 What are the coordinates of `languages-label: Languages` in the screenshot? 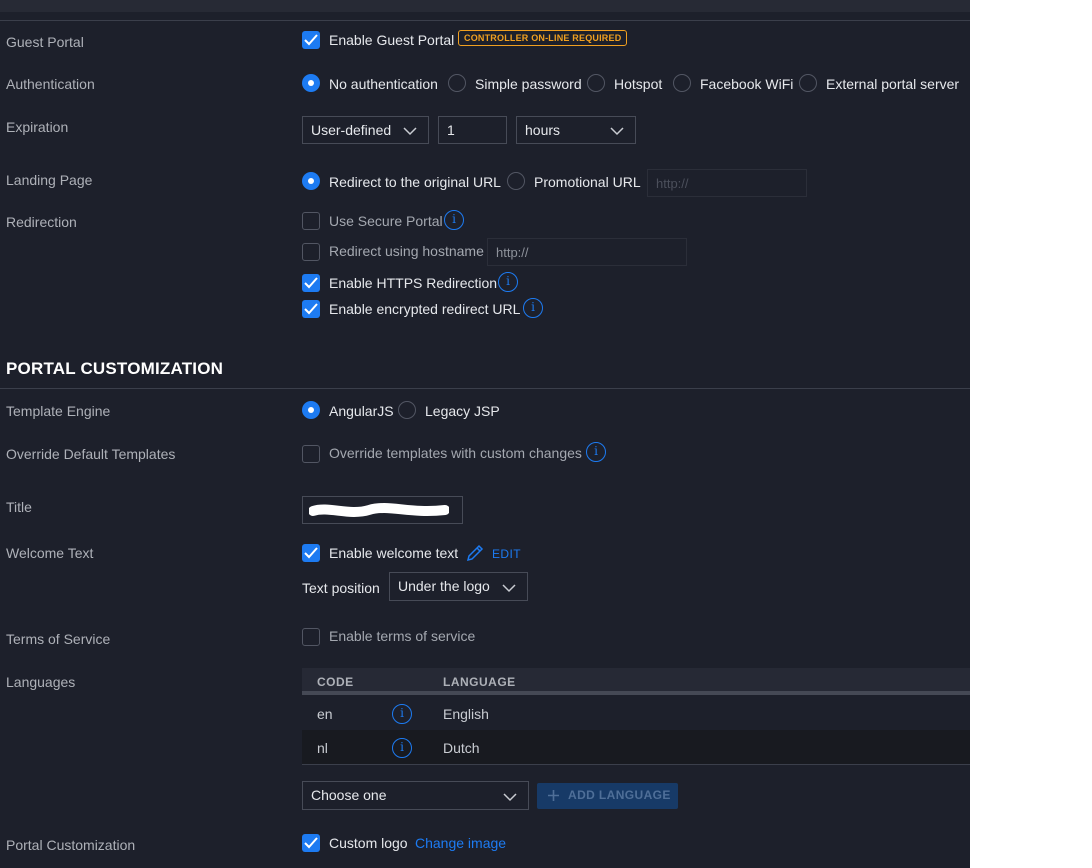 It's located at (41, 682).